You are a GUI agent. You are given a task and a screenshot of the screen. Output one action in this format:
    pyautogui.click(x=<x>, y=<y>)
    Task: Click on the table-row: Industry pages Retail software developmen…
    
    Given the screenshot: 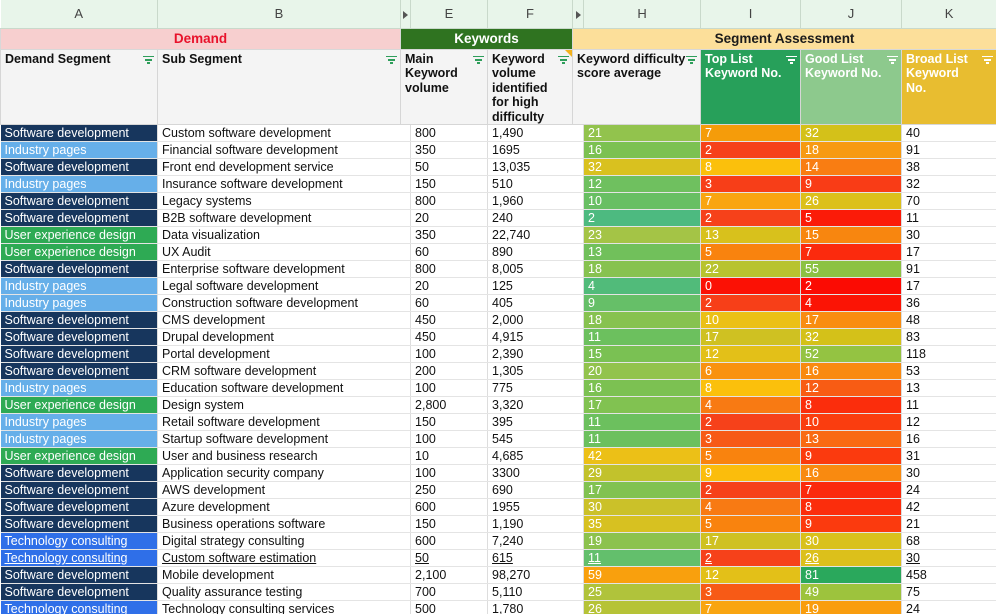 What is the action you would take?
    pyautogui.click(x=498, y=422)
    